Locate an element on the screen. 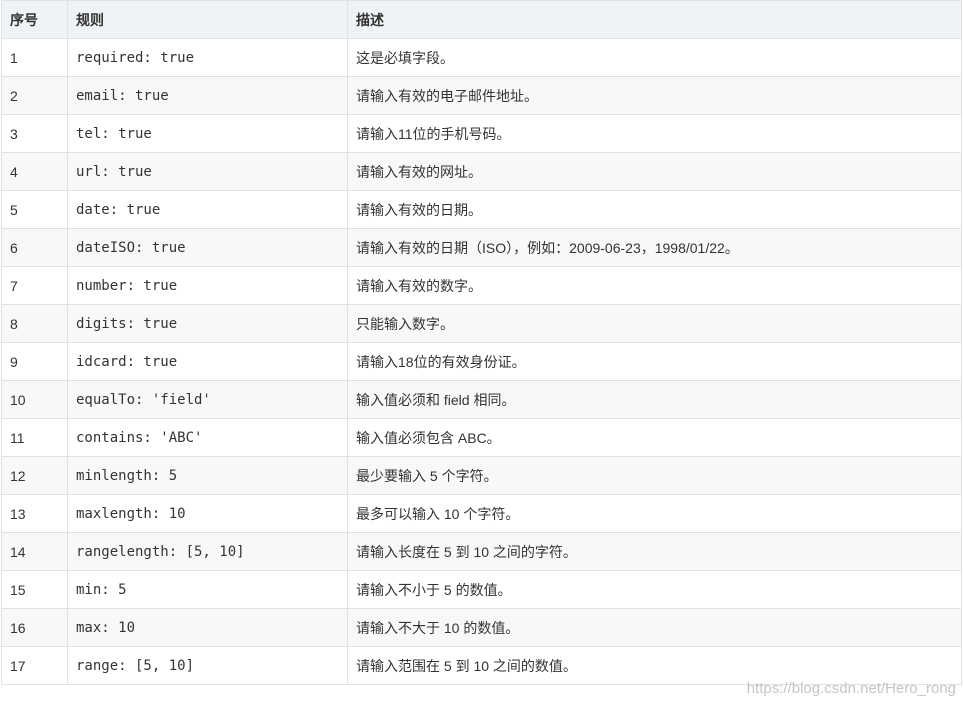 This screenshot has height=705, width=964. cell-index: 2 is located at coordinates (34, 95).